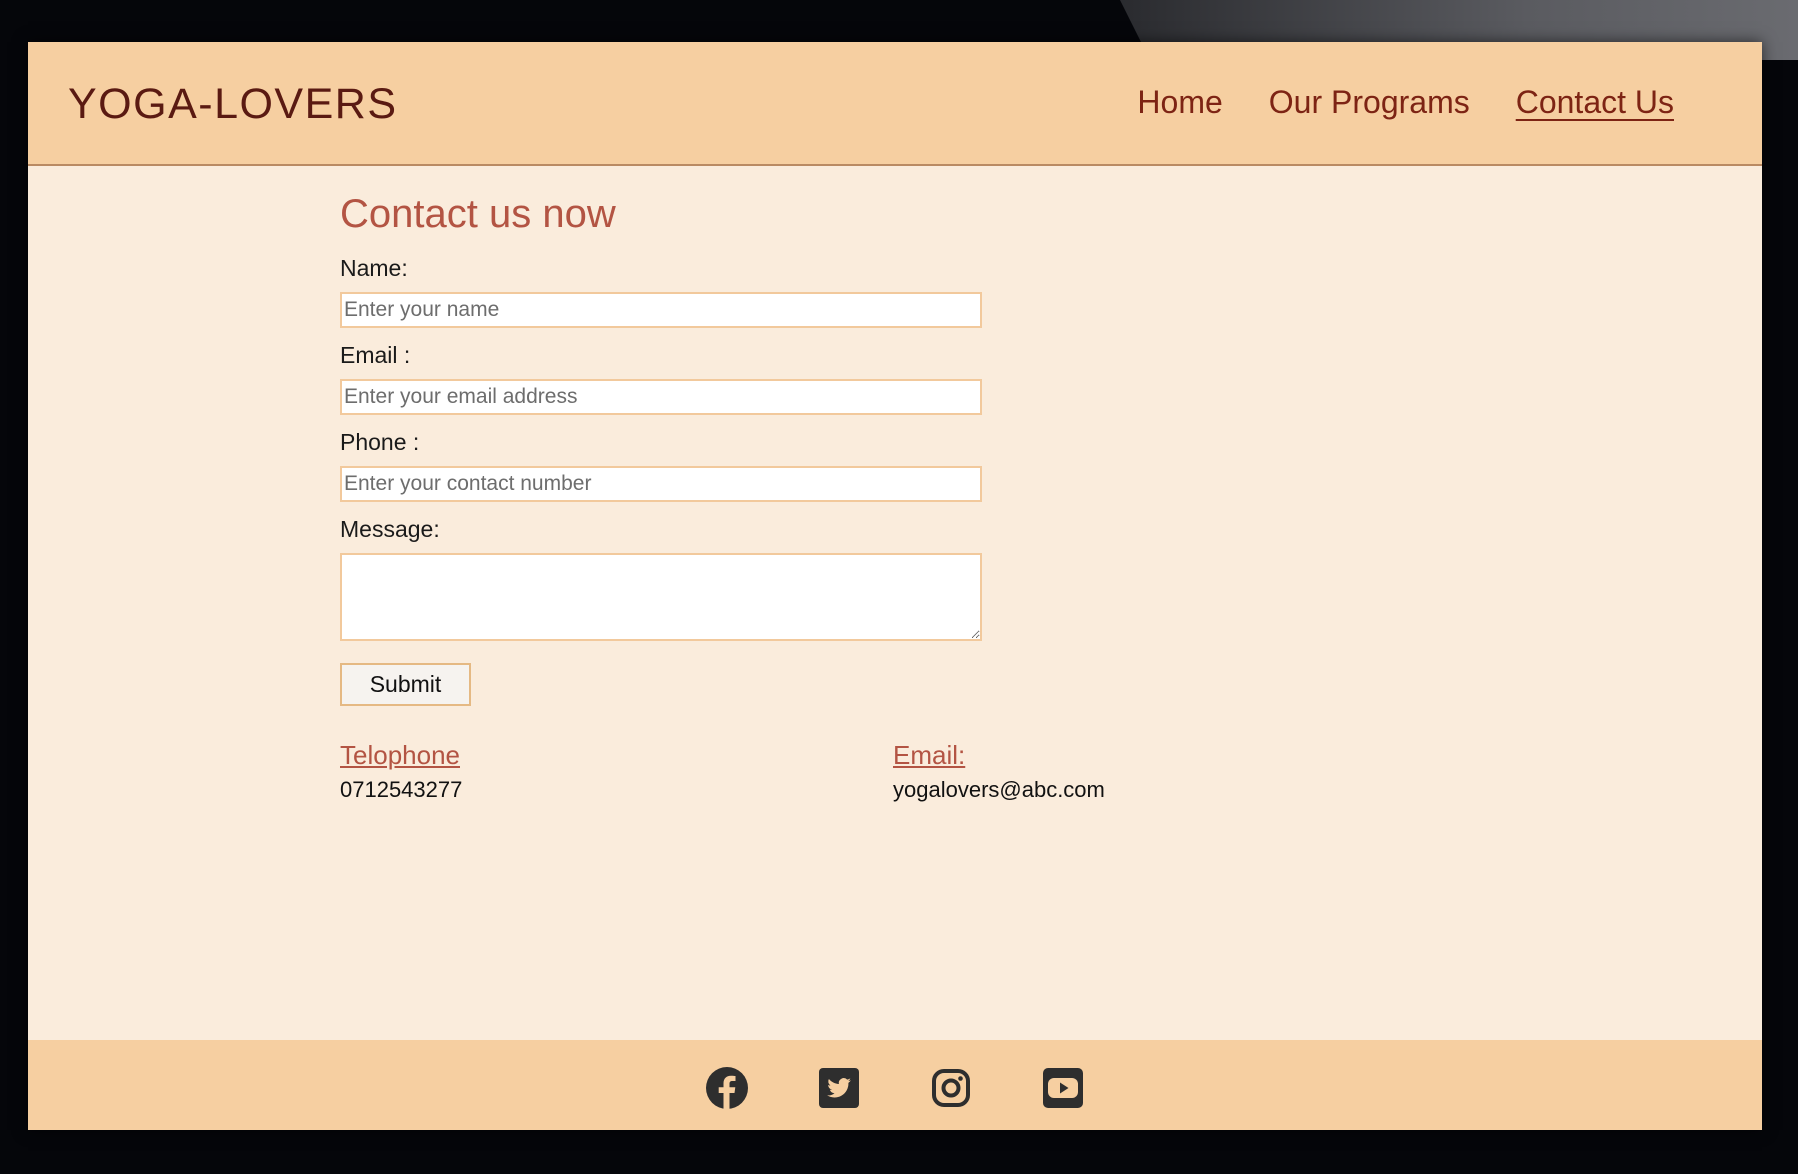  Describe the element at coordinates (661, 397) in the screenshot. I see `email-input` at that location.